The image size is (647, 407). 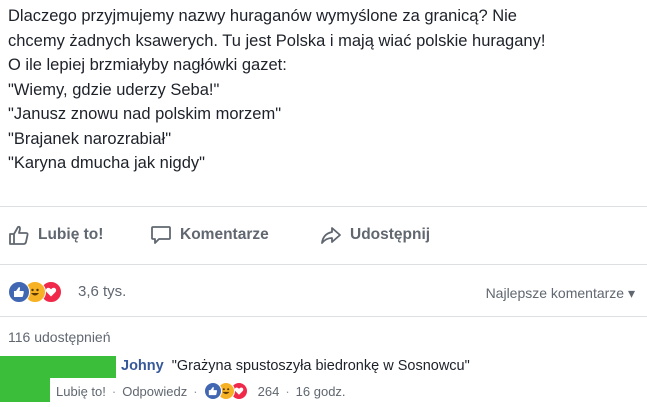 What do you see at coordinates (83, 367) in the screenshot?
I see `redaction-block` at bounding box center [83, 367].